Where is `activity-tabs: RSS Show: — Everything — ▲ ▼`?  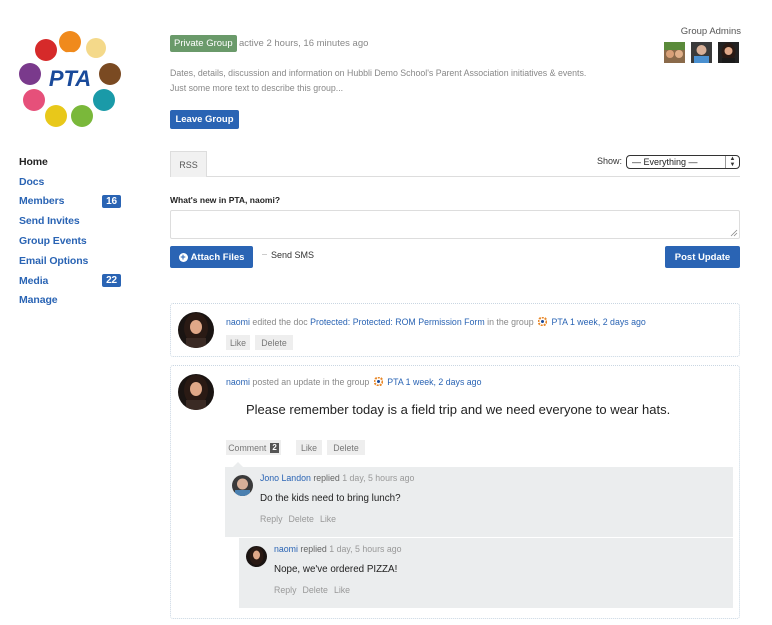
activity-tabs: RSS Show: — Everything — ▲ ▼ is located at coordinates (455, 164).